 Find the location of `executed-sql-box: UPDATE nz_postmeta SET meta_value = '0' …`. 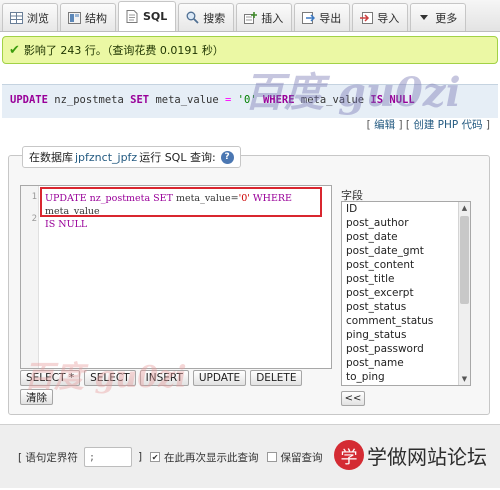

executed-sql-box: UPDATE nz_postmeta SET meta_value = '0' … is located at coordinates (250, 101).